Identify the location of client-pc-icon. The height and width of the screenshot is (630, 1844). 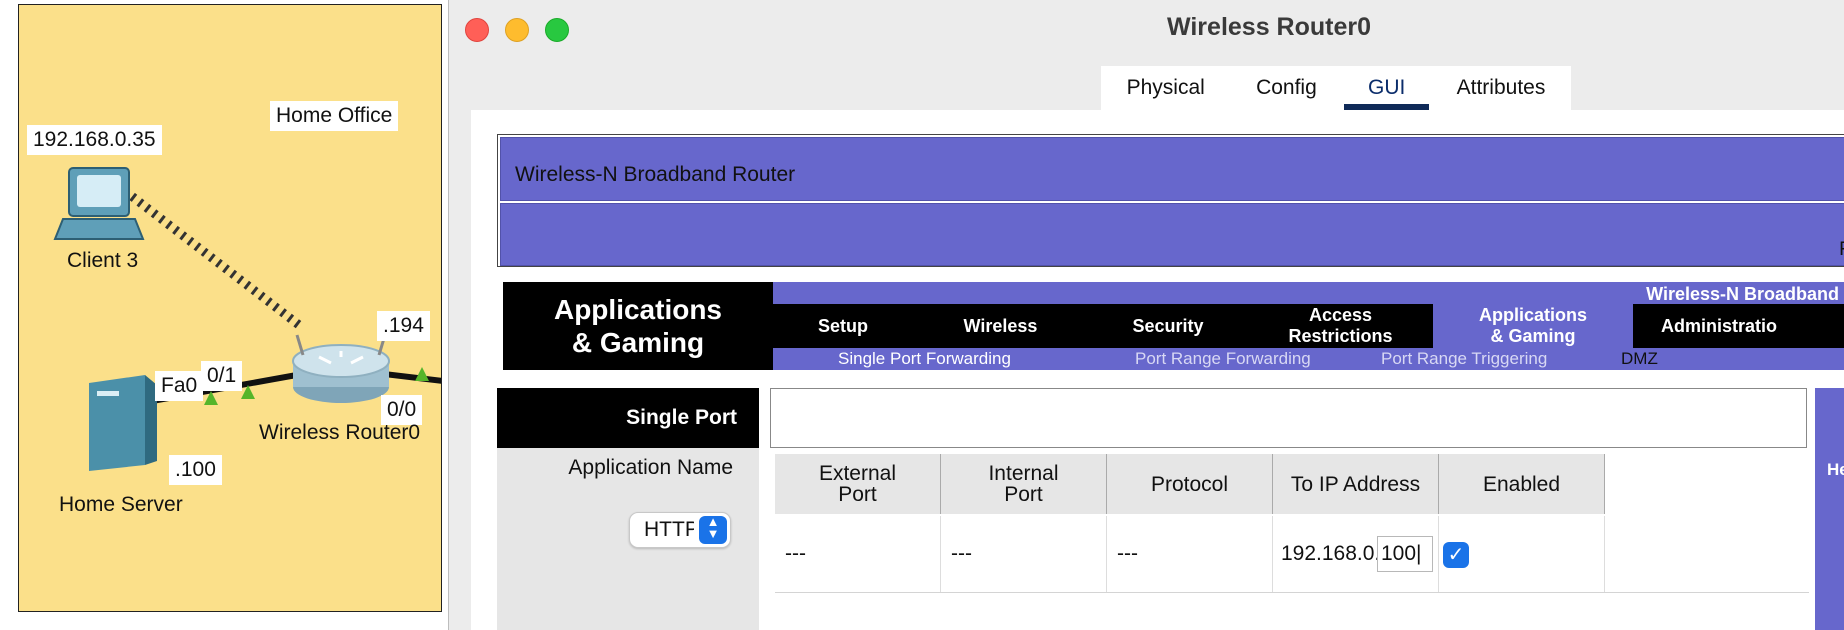
(99, 203).